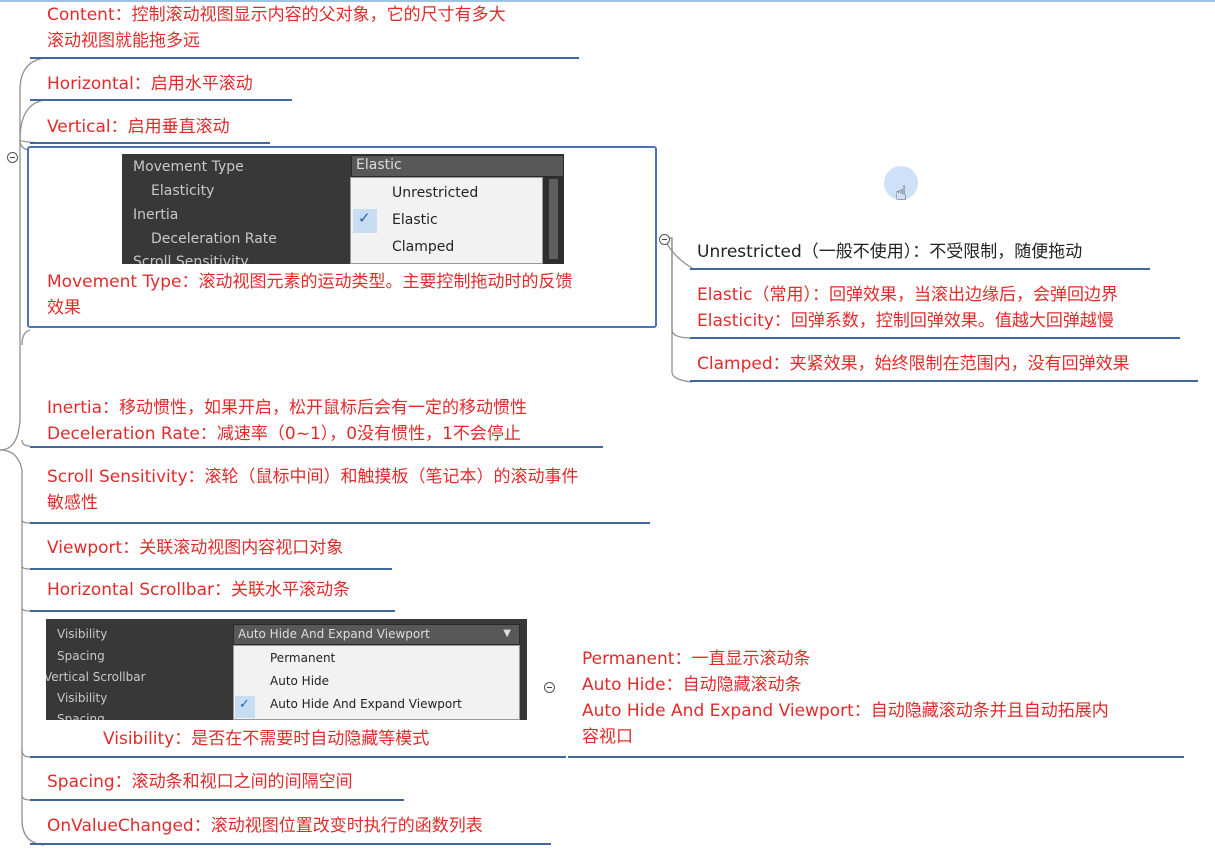  Describe the element at coordinates (901, 193) in the screenshot. I see `hand-cursor-icon: ☝` at that location.